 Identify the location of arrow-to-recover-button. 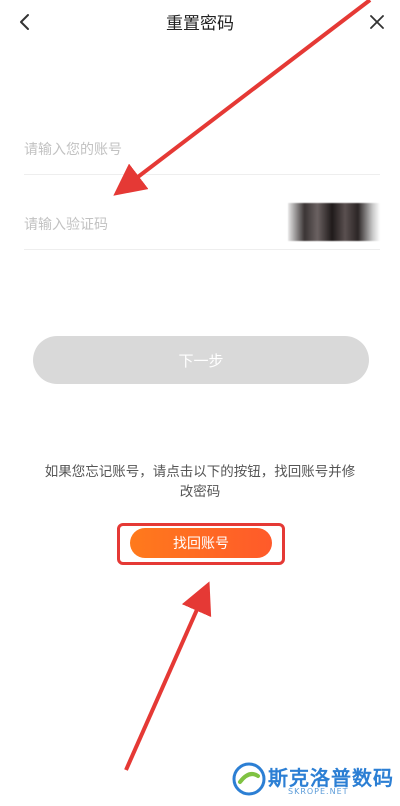
(168, 676).